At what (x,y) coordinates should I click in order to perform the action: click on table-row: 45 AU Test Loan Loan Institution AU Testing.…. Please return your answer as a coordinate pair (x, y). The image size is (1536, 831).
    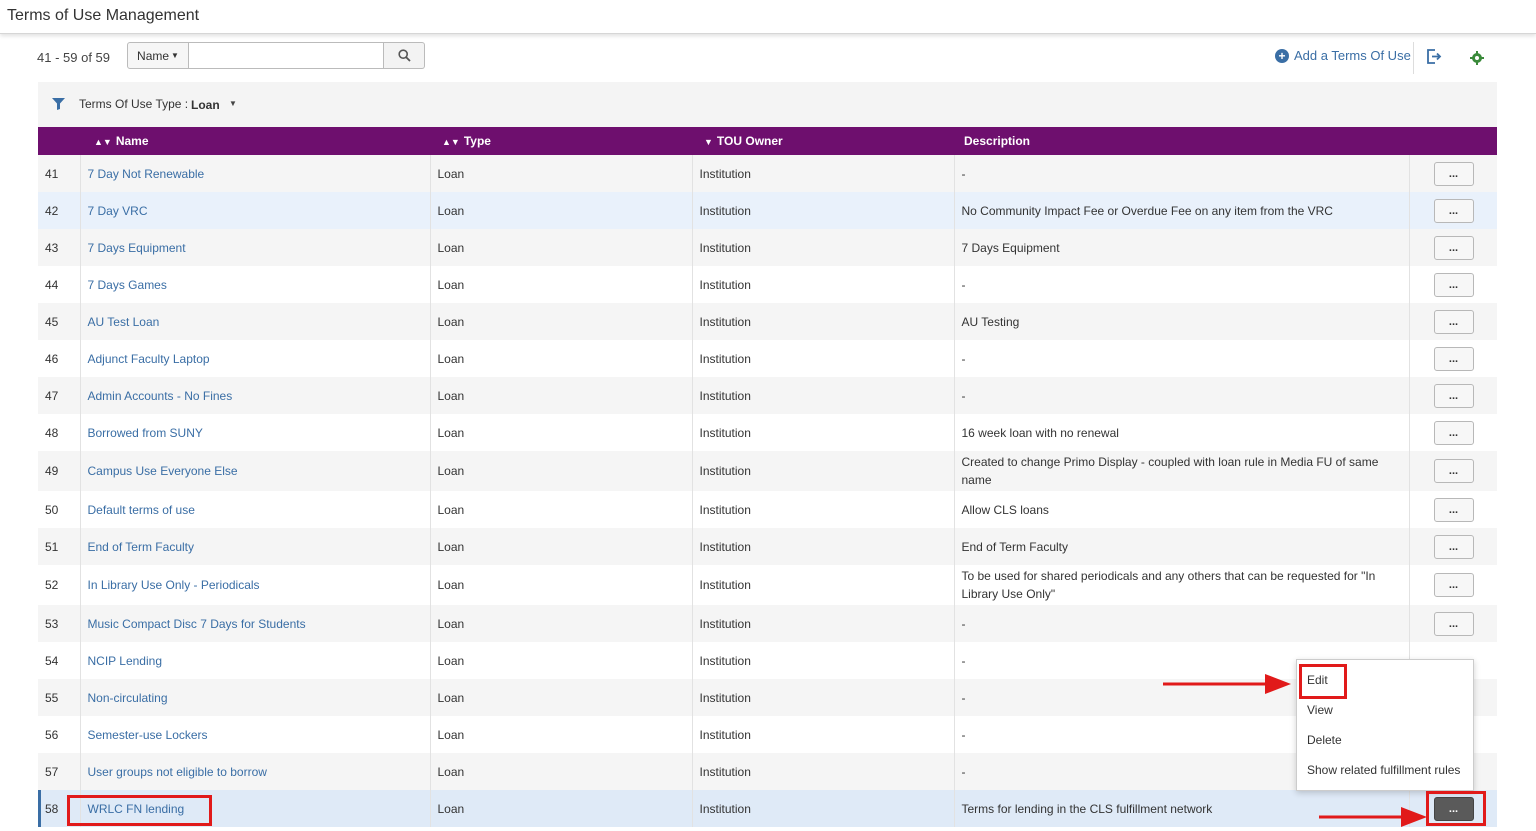
    Looking at the image, I should click on (767, 321).